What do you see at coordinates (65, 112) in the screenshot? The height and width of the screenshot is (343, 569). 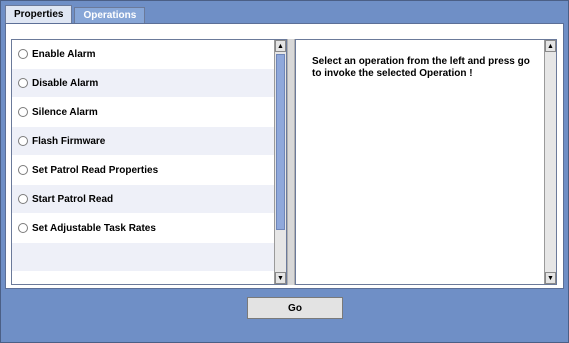 I see `operation-label: Silence Alarm` at bounding box center [65, 112].